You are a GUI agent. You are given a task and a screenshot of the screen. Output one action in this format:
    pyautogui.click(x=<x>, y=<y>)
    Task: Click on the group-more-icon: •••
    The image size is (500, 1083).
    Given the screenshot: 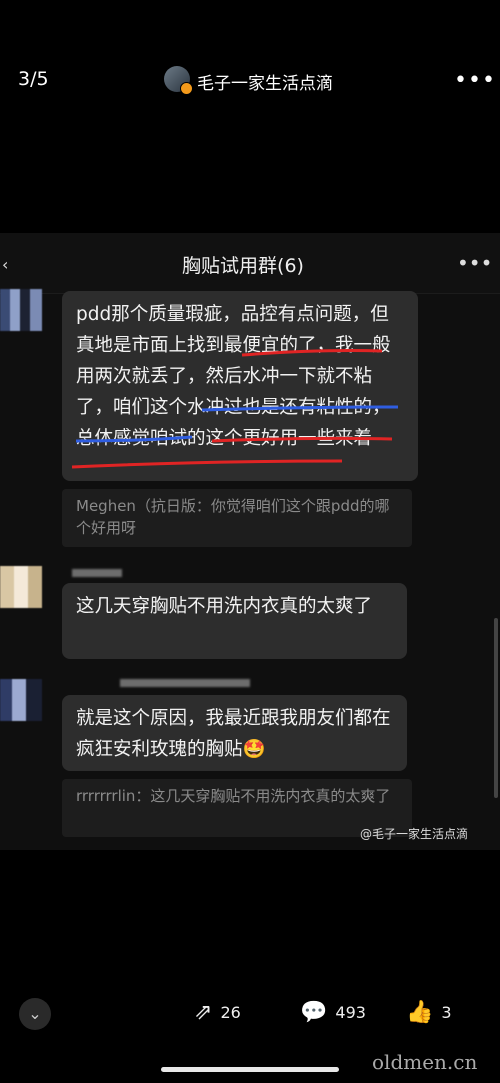 What is the action you would take?
    pyautogui.click(x=475, y=263)
    